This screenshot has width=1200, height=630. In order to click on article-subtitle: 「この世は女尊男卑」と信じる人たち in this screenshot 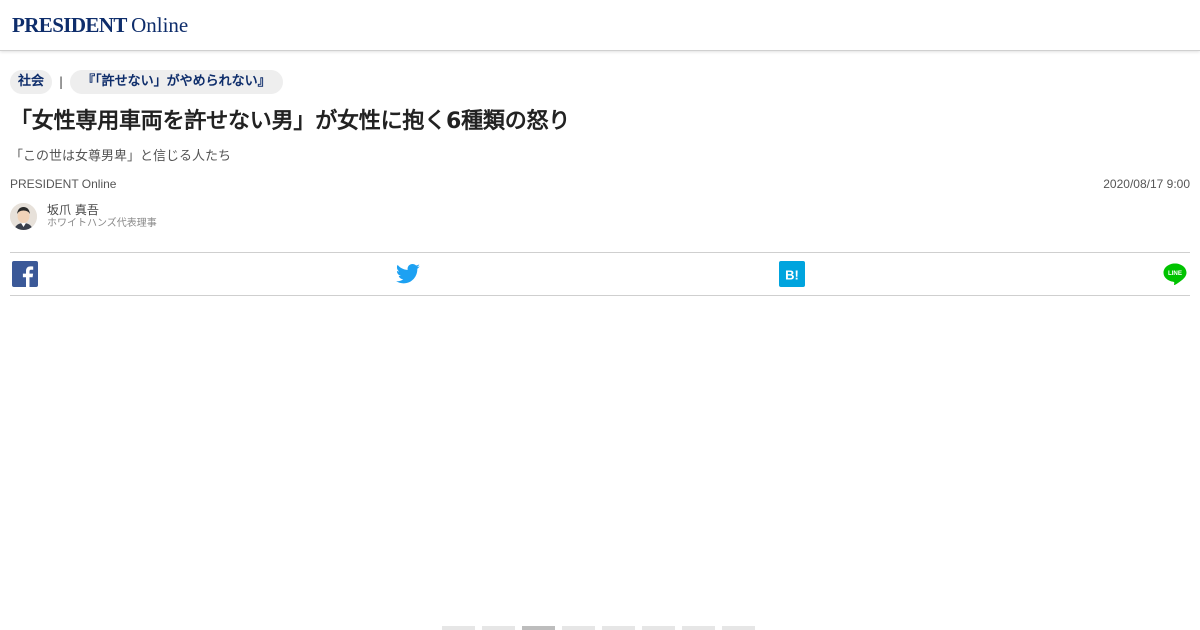, I will do `click(121, 156)`.